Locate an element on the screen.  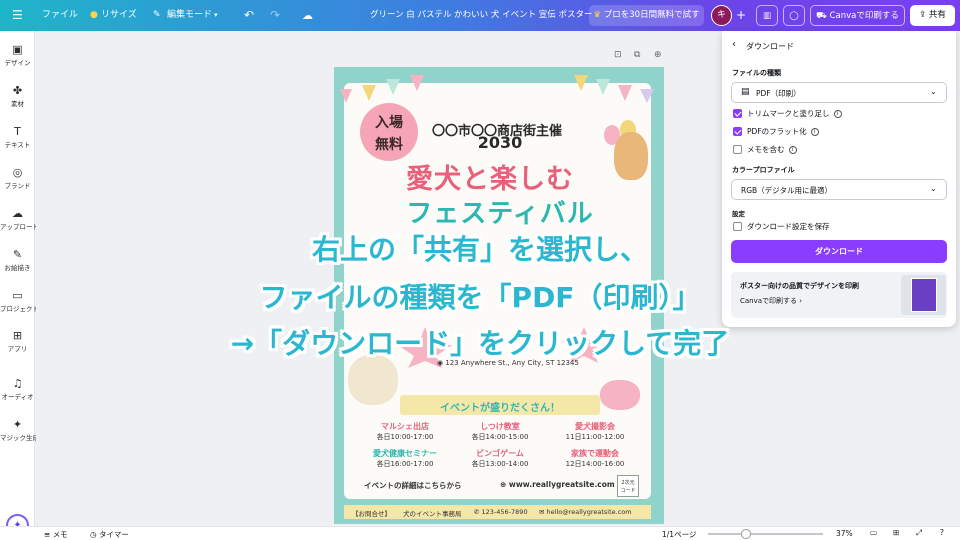
rail-item-text: T テキスト is located at coordinates (17, 137).